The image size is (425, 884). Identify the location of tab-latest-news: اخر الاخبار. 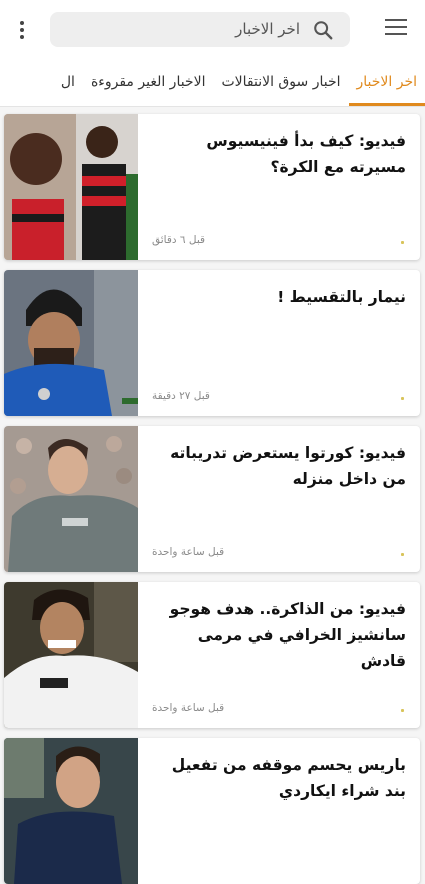
(387, 83).